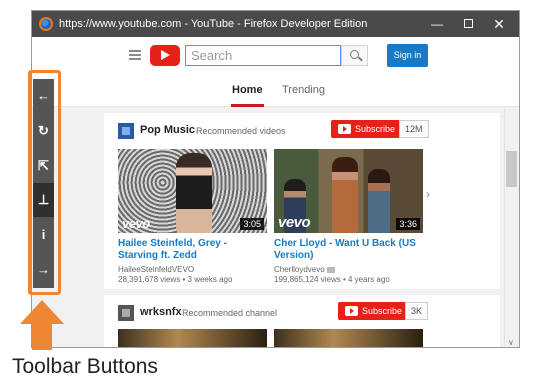 The image size is (533, 389). I want to click on shelf-next-icon: ›, so click(428, 194).